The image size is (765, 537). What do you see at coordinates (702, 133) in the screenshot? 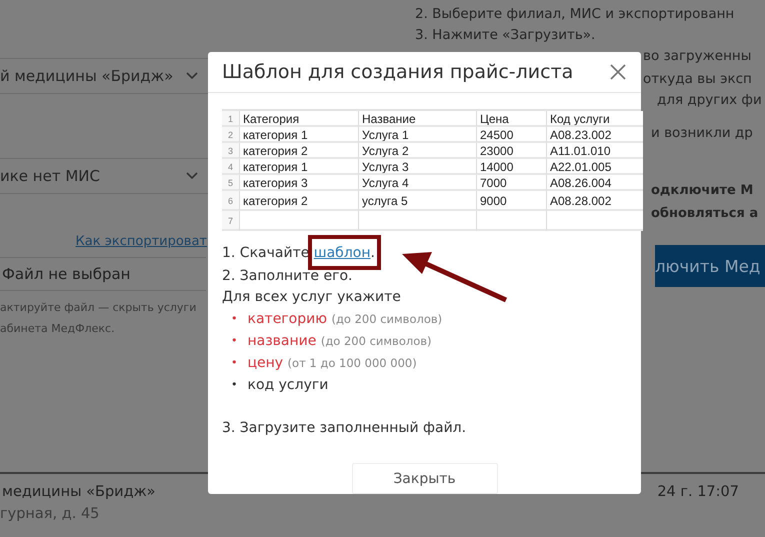
I see `instruction-text: и возникли др` at bounding box center [702, 133].